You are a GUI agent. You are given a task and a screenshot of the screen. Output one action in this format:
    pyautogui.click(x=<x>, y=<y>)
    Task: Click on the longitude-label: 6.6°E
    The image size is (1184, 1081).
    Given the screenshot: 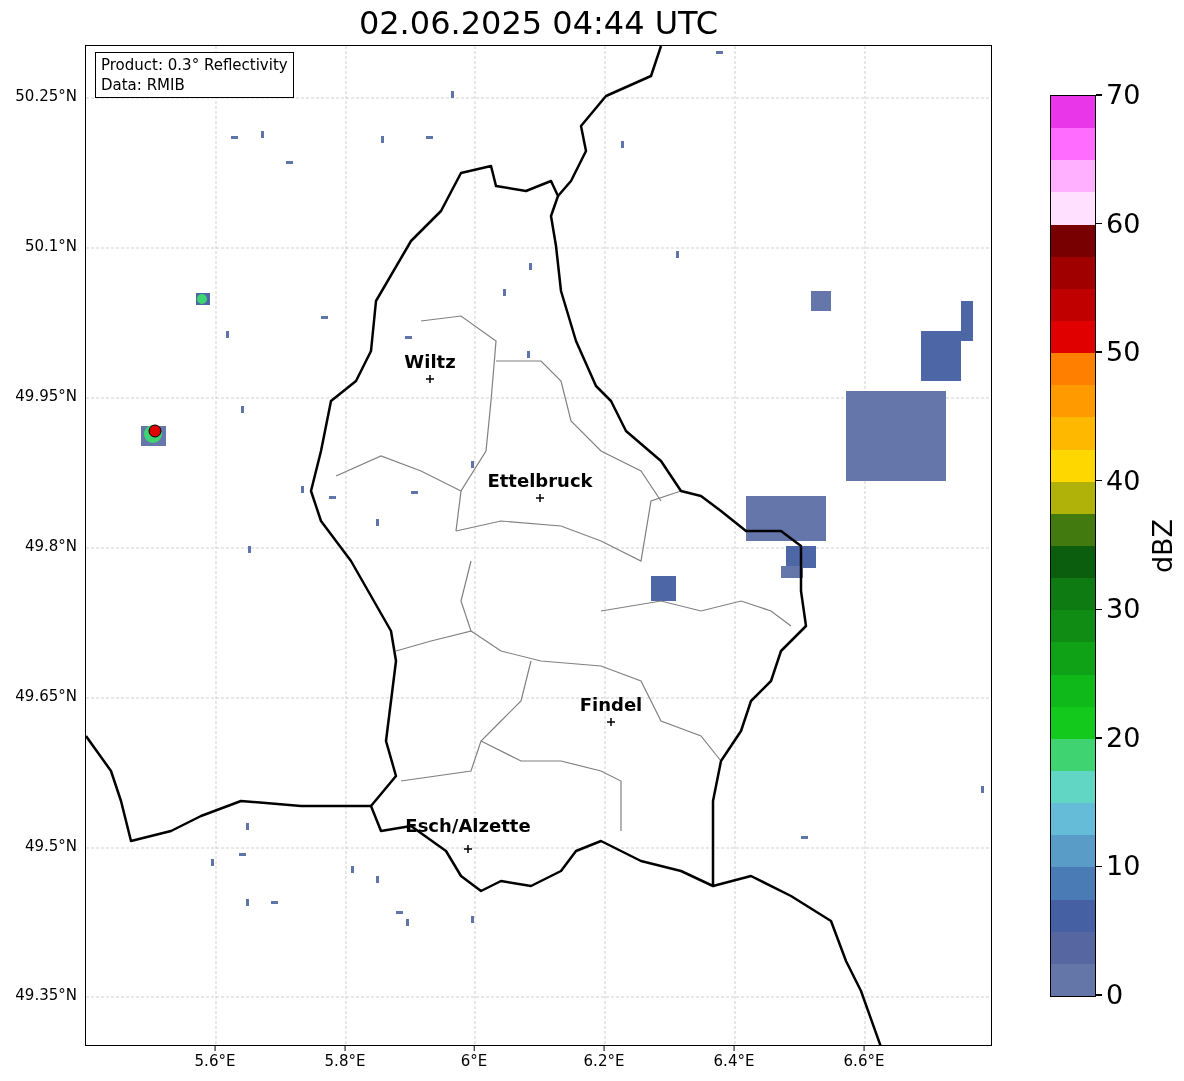 What is the action you would take?
    pyautogui.click(x=864, y=1061)
    